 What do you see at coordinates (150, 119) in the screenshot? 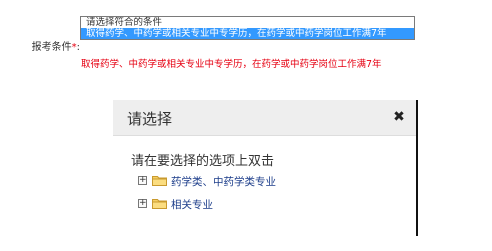
I see `dialog-title: 请选择` at bounding box center [150, 119].